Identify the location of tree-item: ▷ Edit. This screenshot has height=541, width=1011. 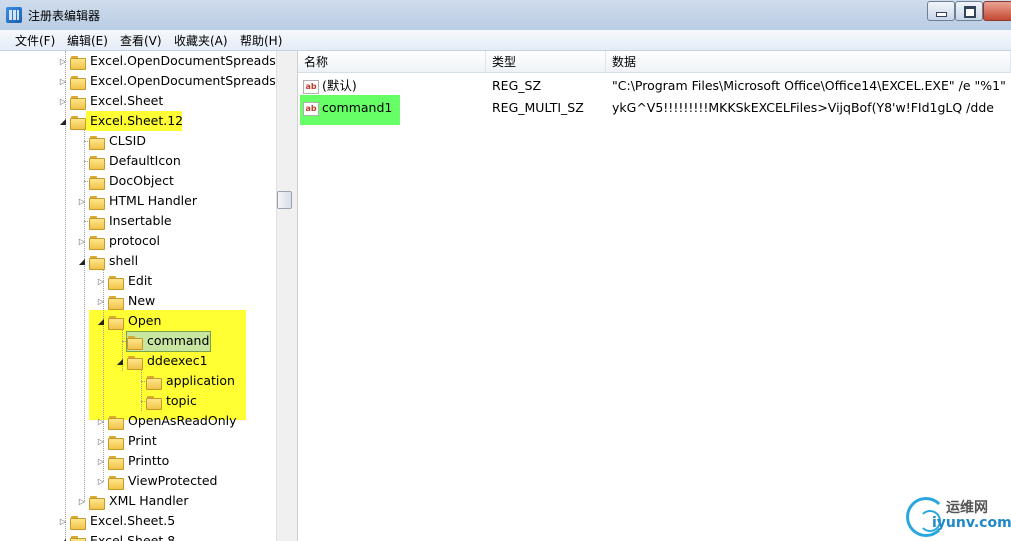
(124, 281).